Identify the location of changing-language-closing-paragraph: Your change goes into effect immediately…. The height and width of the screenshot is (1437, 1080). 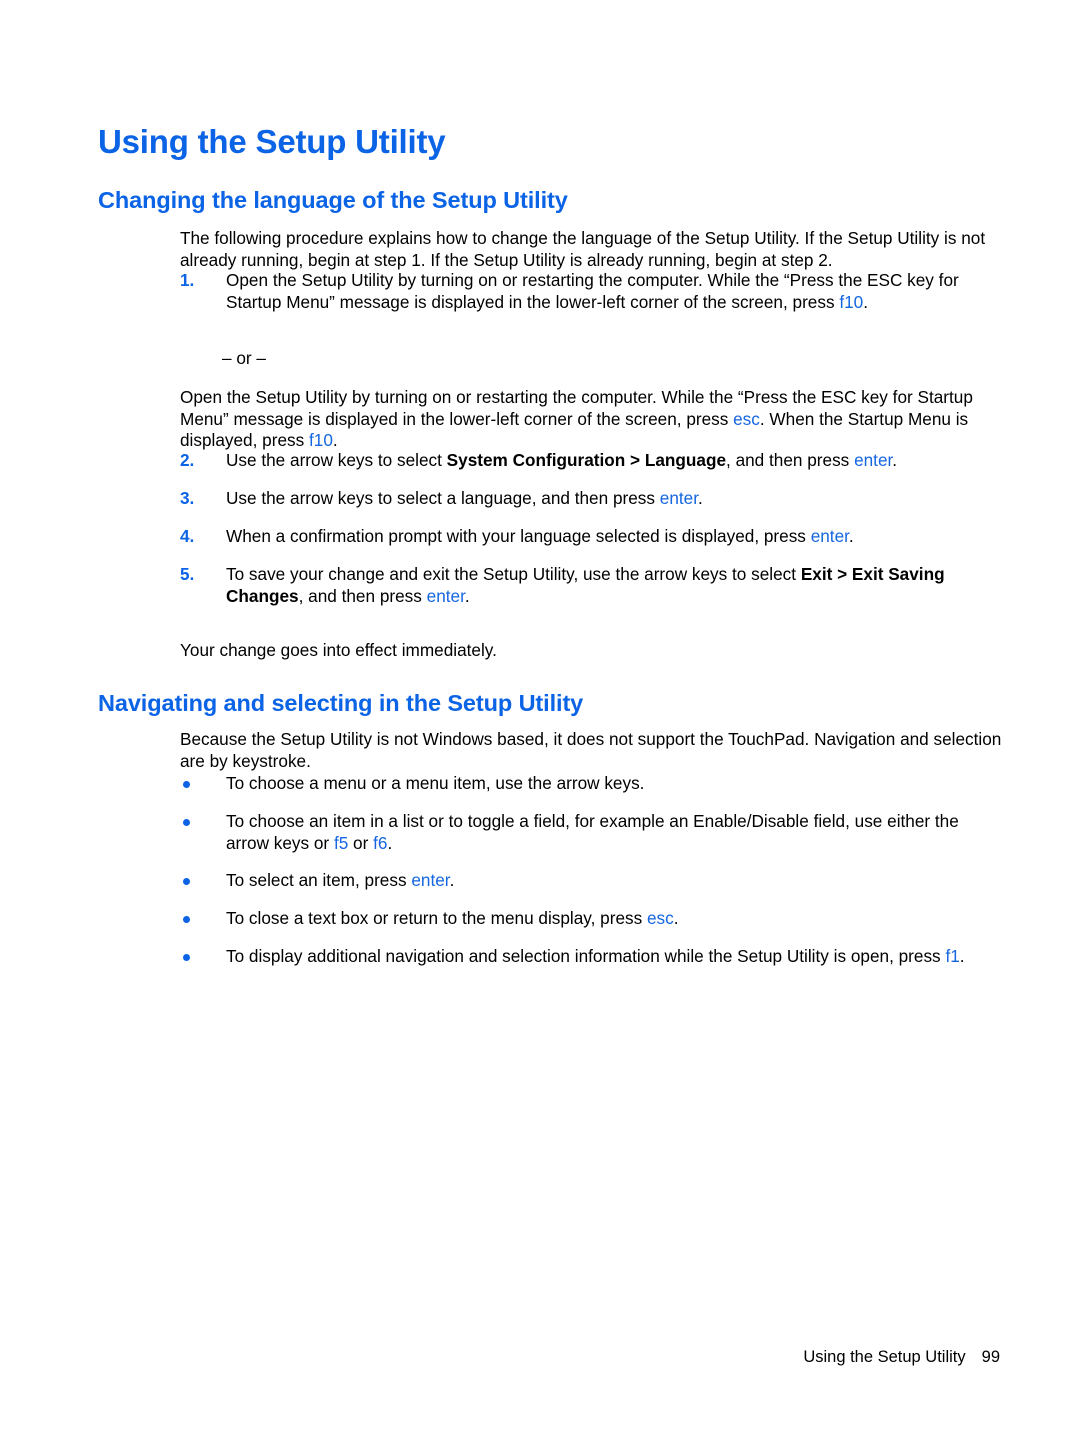
(338, 650).